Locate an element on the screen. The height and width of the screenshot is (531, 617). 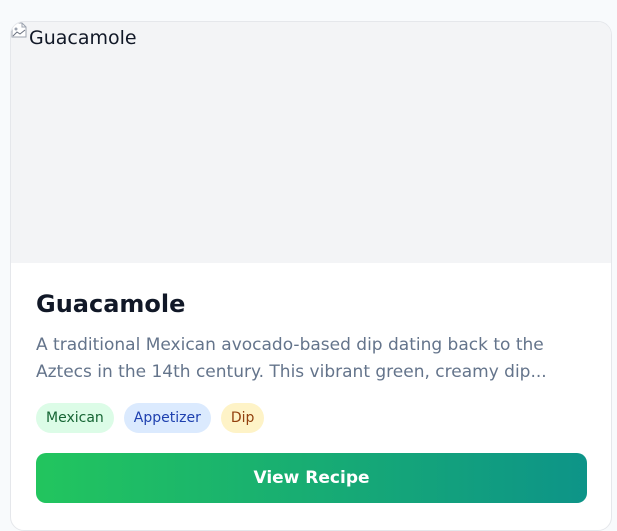
tag-mexican: Mexican is located at coordinates (75, 418).